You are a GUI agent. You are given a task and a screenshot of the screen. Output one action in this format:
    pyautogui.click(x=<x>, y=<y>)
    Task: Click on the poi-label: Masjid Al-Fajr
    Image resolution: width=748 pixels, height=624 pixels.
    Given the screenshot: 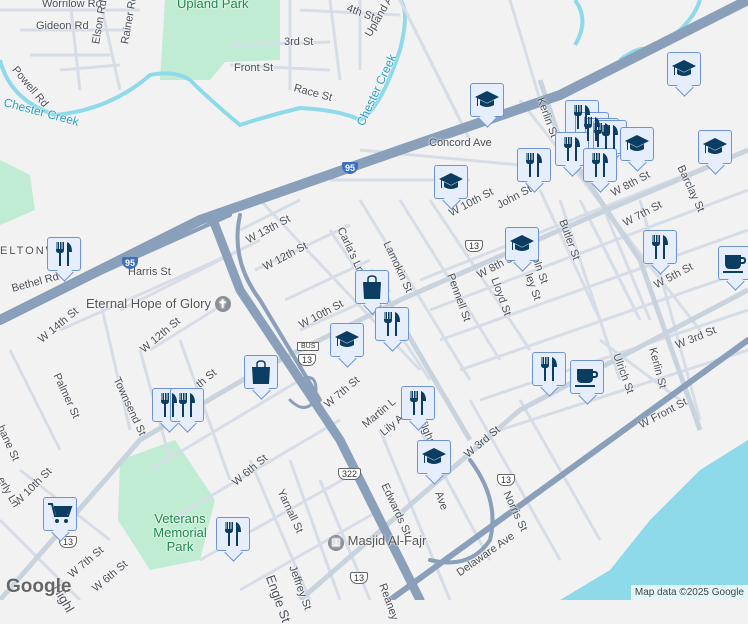 What is the action you would take?
    pyautogui.click(x=387, y=540)
    